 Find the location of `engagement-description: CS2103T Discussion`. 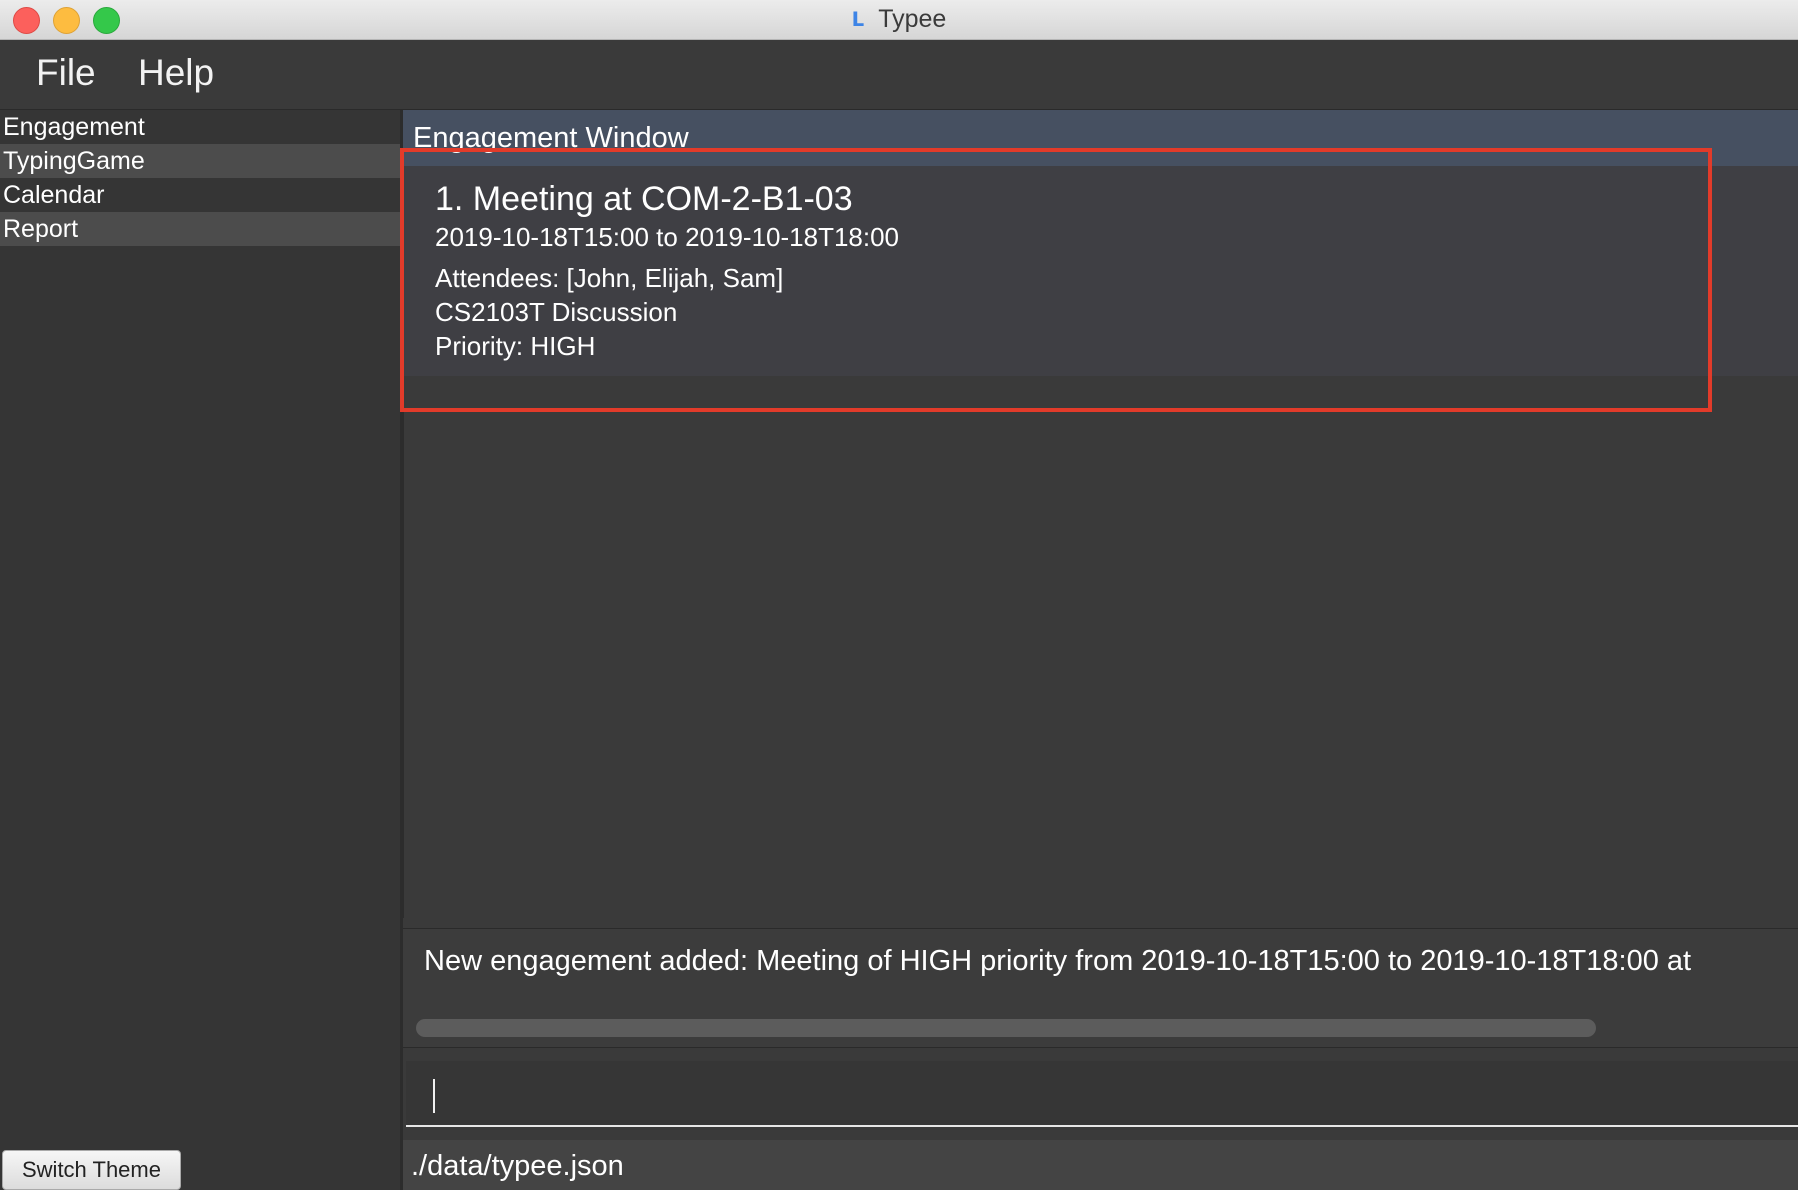

engagement-description: CS2103T Discussion is located at coordinates (556, 312).